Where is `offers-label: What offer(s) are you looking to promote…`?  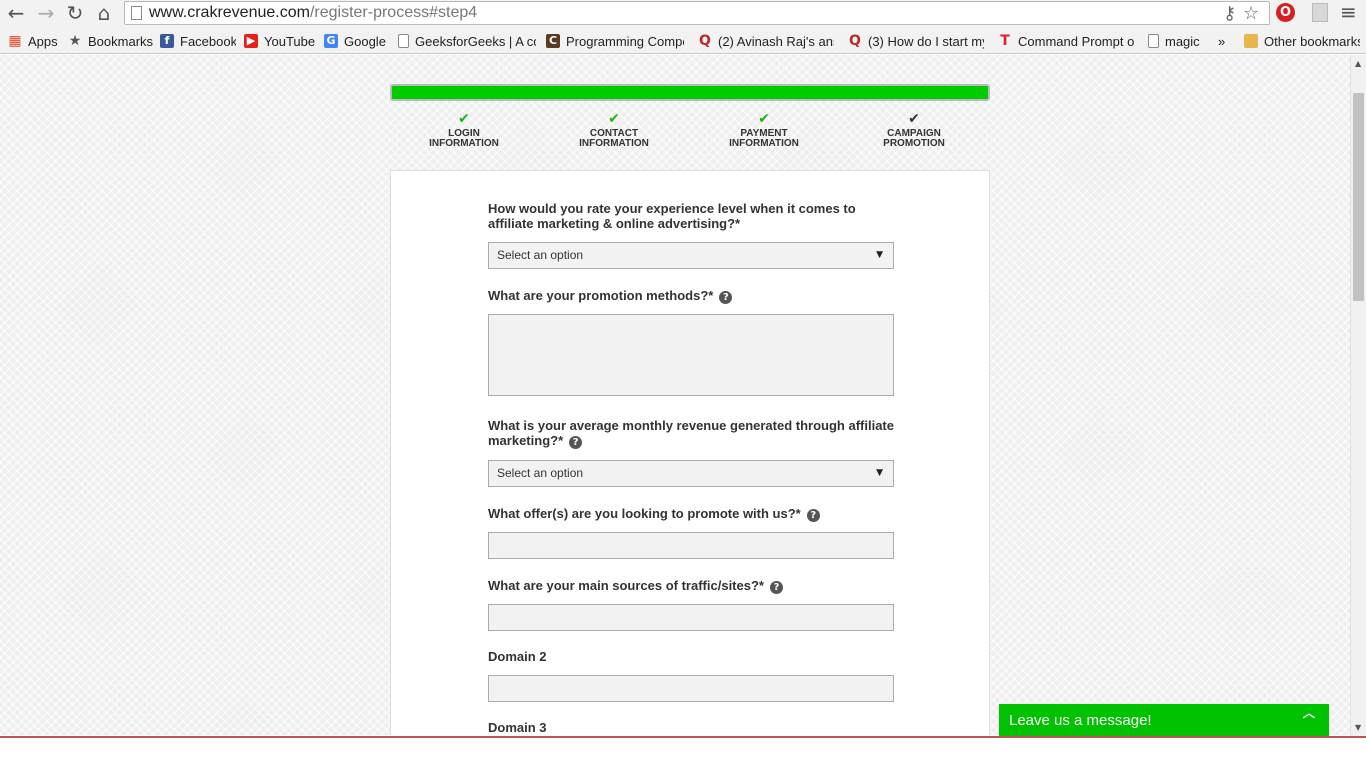
offers-label: What offer(s) are you looking to promote… is located at coordinates (693, 514).